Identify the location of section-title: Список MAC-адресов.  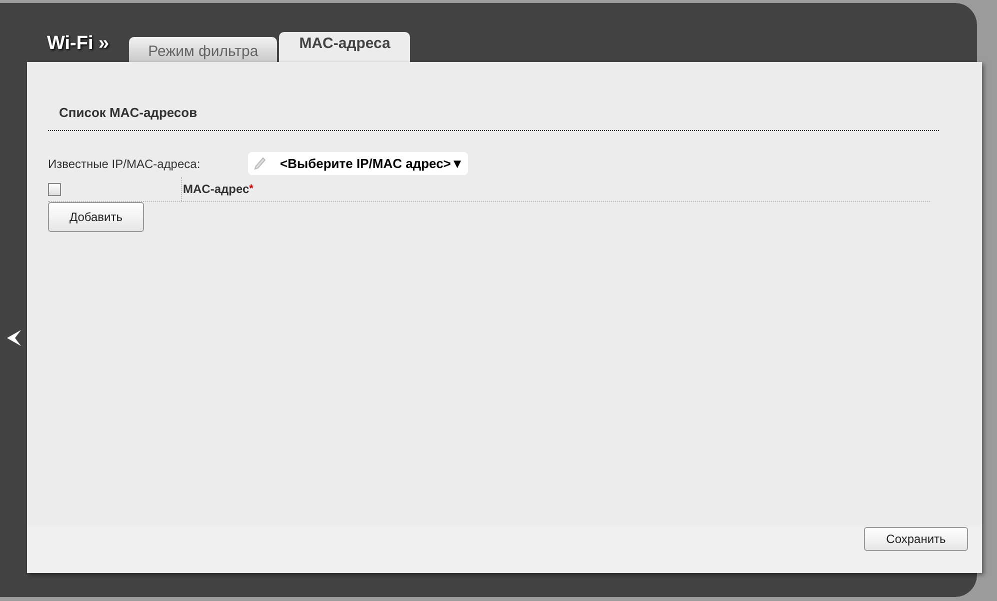
(493, 118).